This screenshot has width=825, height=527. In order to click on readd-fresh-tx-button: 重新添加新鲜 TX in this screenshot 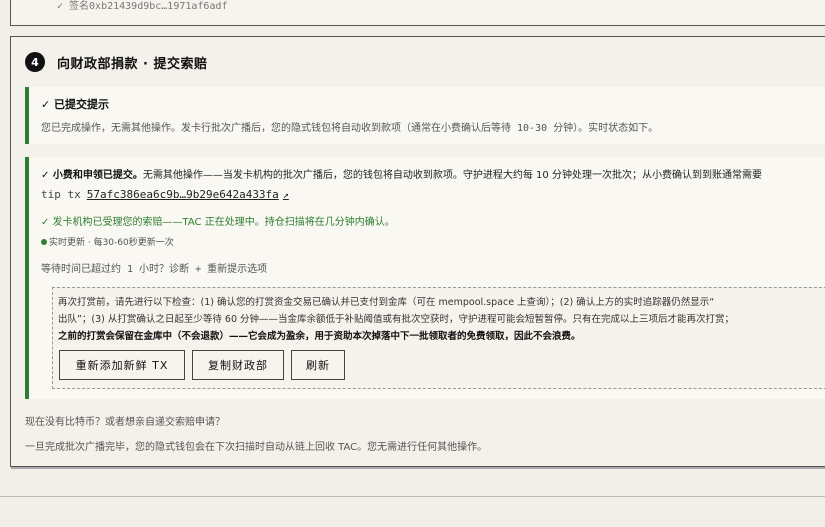, I will do `click(122, 365)`.